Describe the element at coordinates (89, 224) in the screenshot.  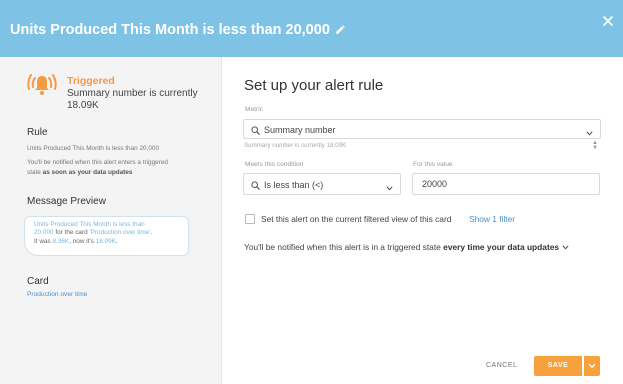
I see `preview-line1: Units Produced This Month is less than` at that location.